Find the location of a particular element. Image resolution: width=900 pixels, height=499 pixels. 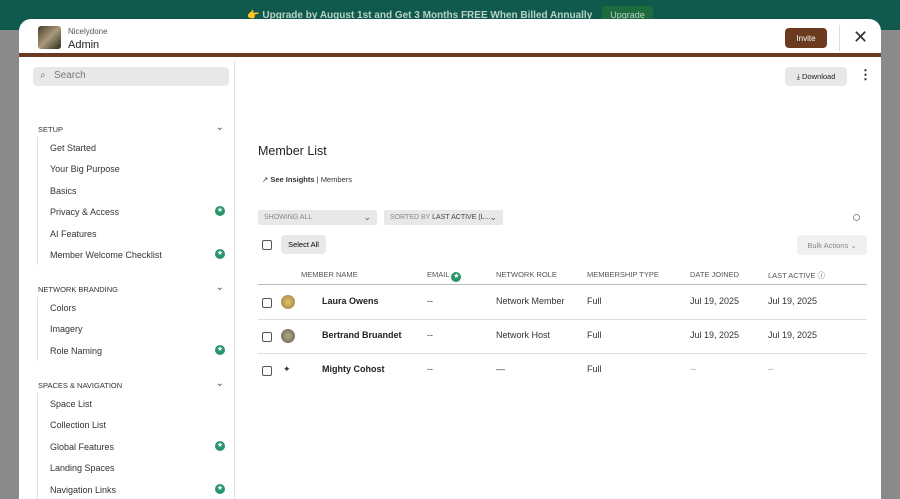

sidebar-item-label: Navigation Links is located at coordinates (83, 489).